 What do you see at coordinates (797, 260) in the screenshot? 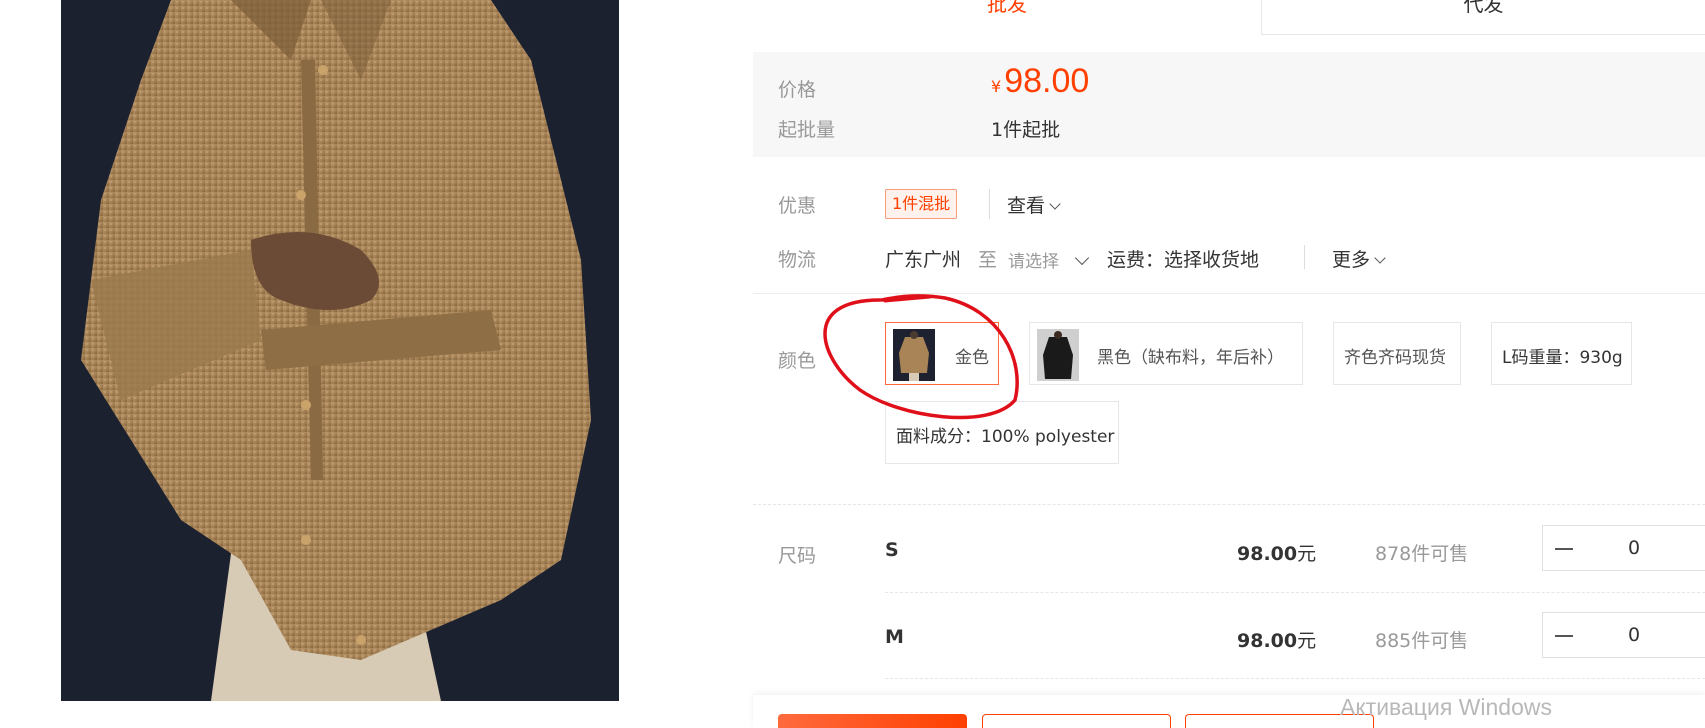
I see `logistics-label: 物流` at bounding box center [797, 260].